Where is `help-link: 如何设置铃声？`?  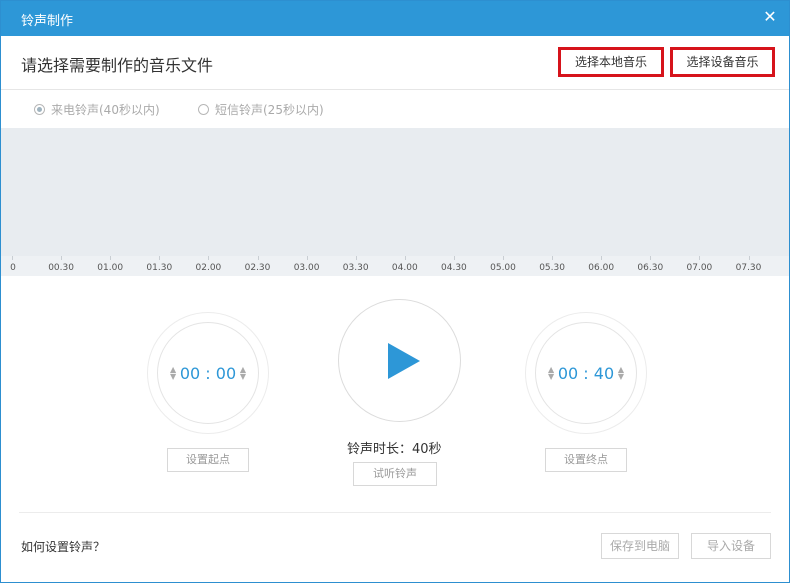
help-link: 如何设置铃声？ is located at coordinates (63, 546).